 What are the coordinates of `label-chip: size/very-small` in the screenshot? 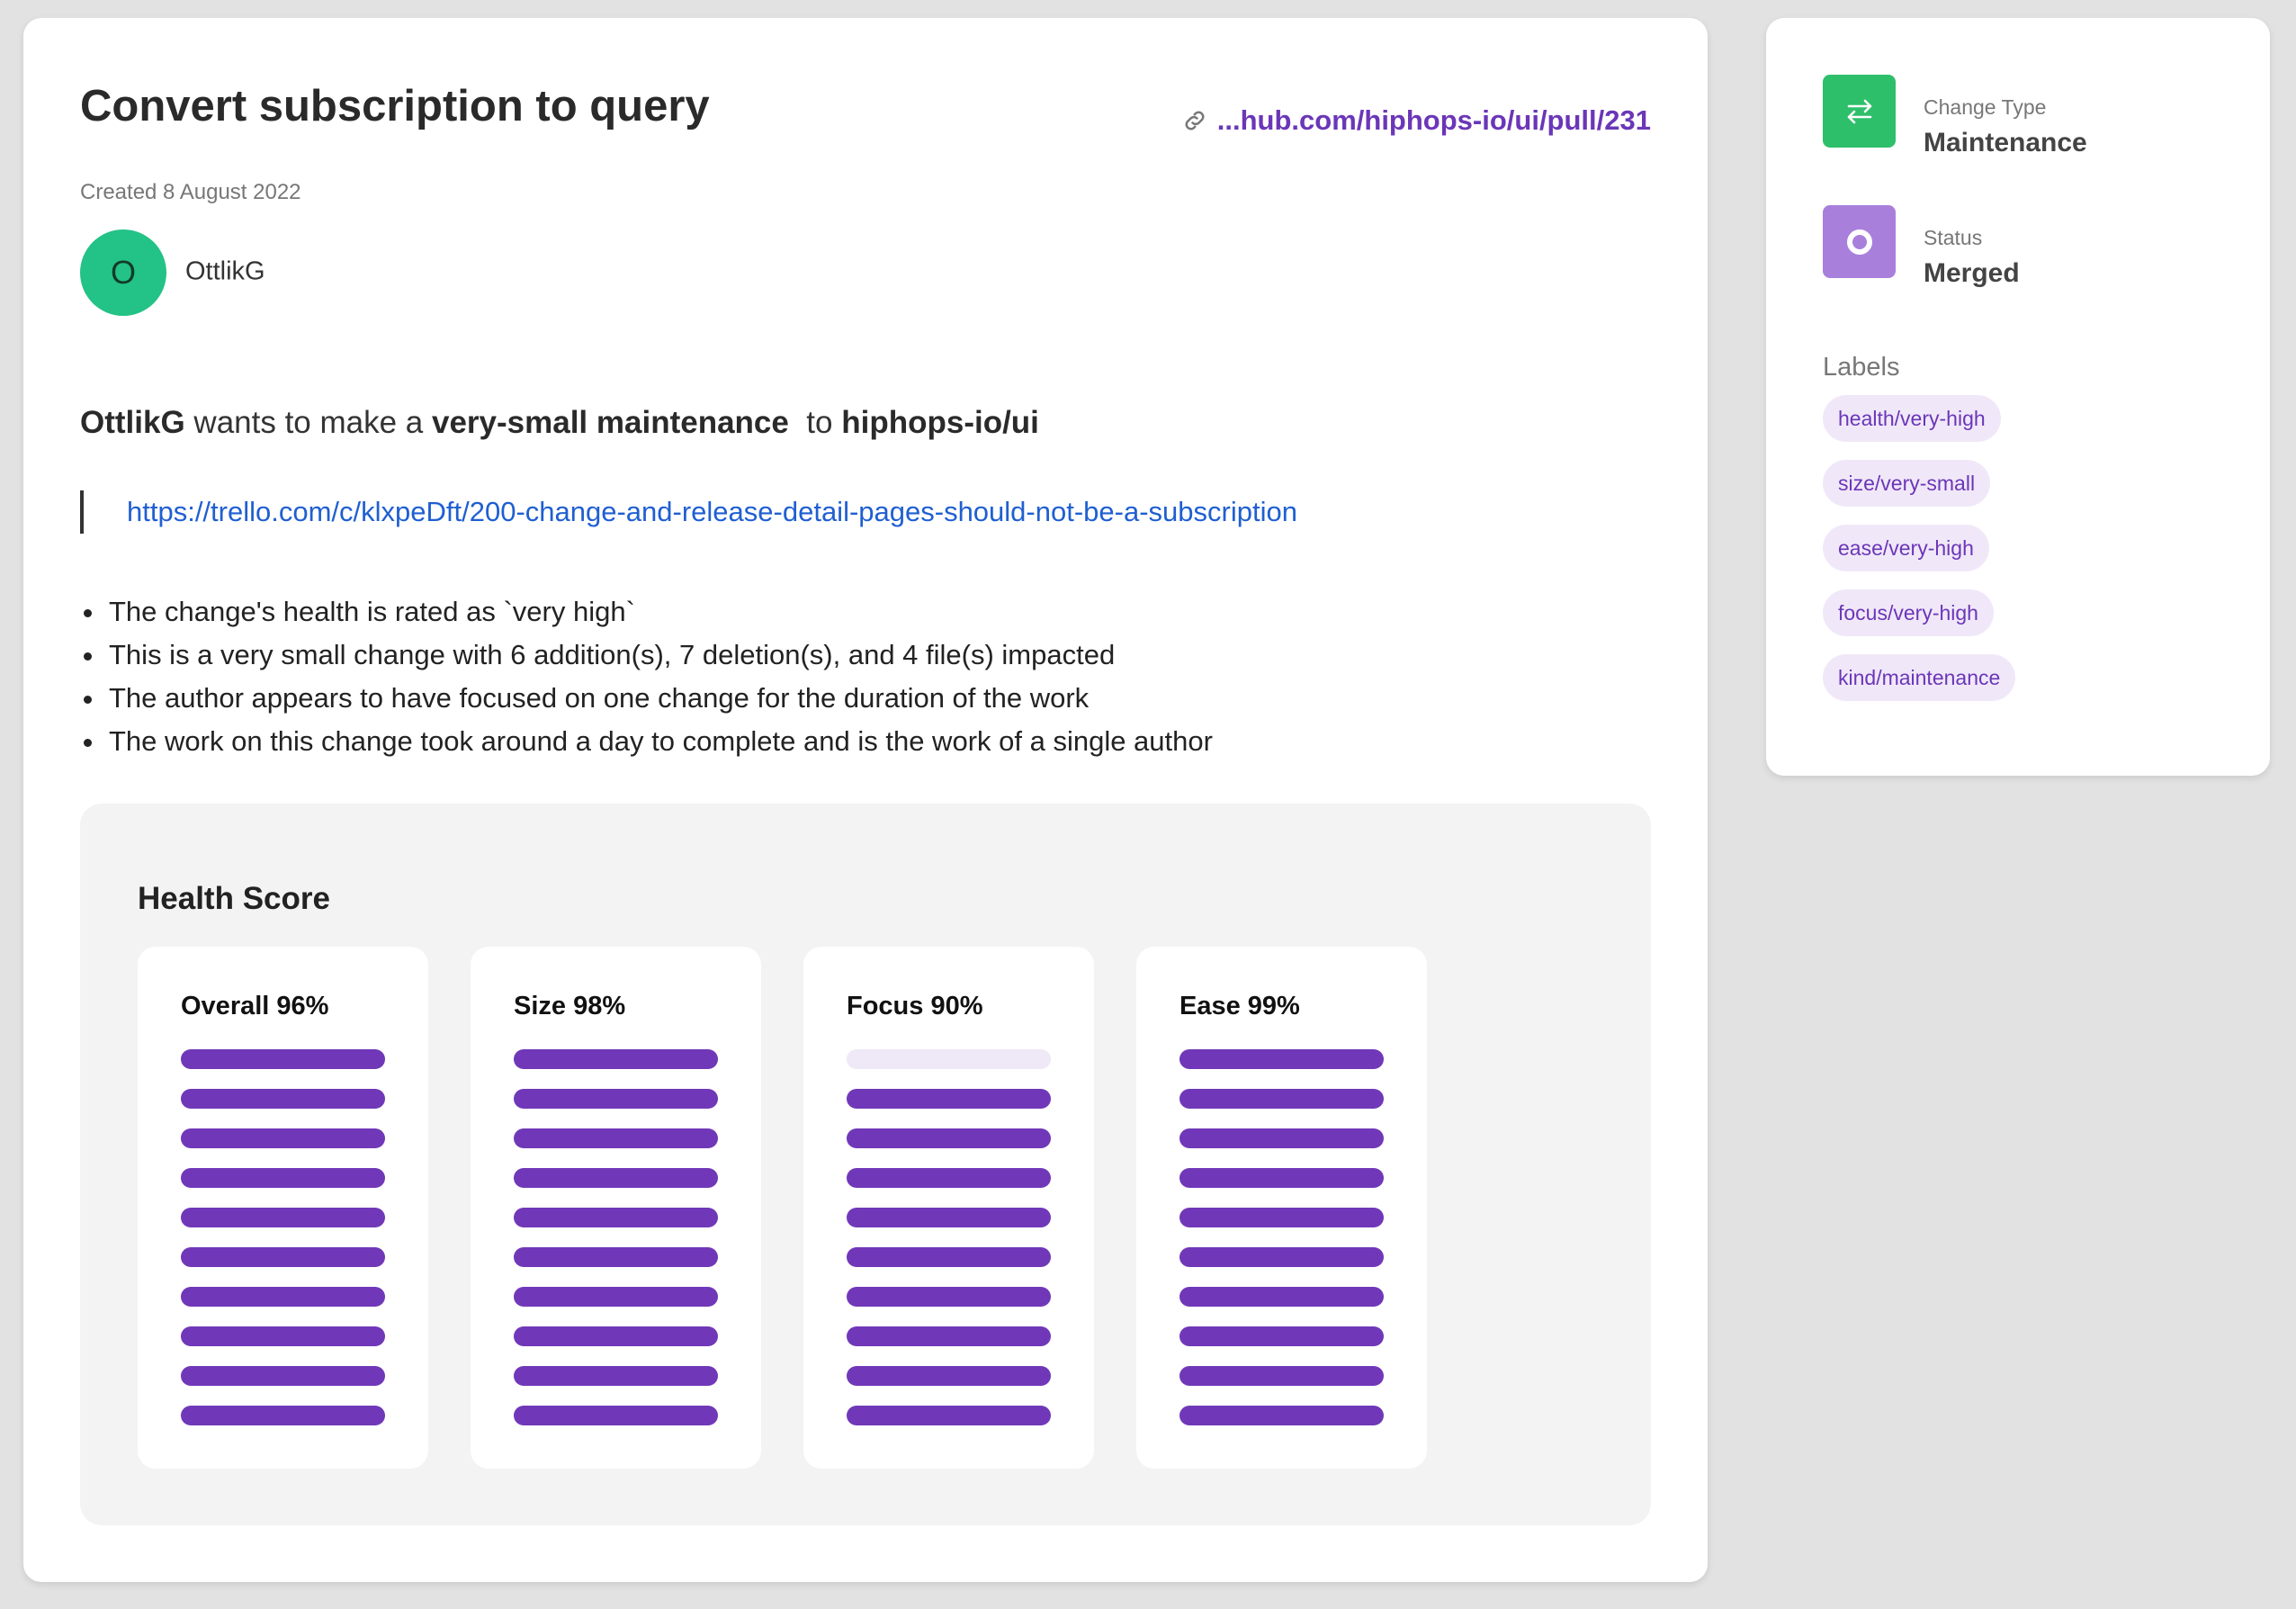 It's located at (1907, 484).